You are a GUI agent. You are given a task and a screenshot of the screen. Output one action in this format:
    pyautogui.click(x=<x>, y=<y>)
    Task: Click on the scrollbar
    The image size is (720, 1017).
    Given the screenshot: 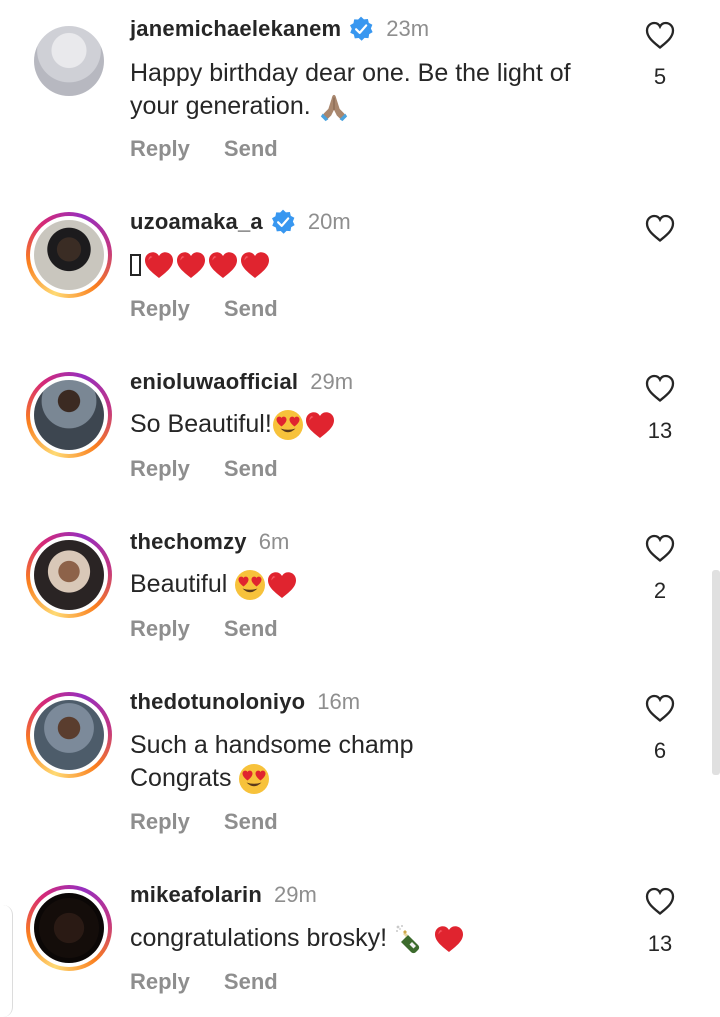 What is the action you would take?
    pyautogui.click(x=716, y=672)
    